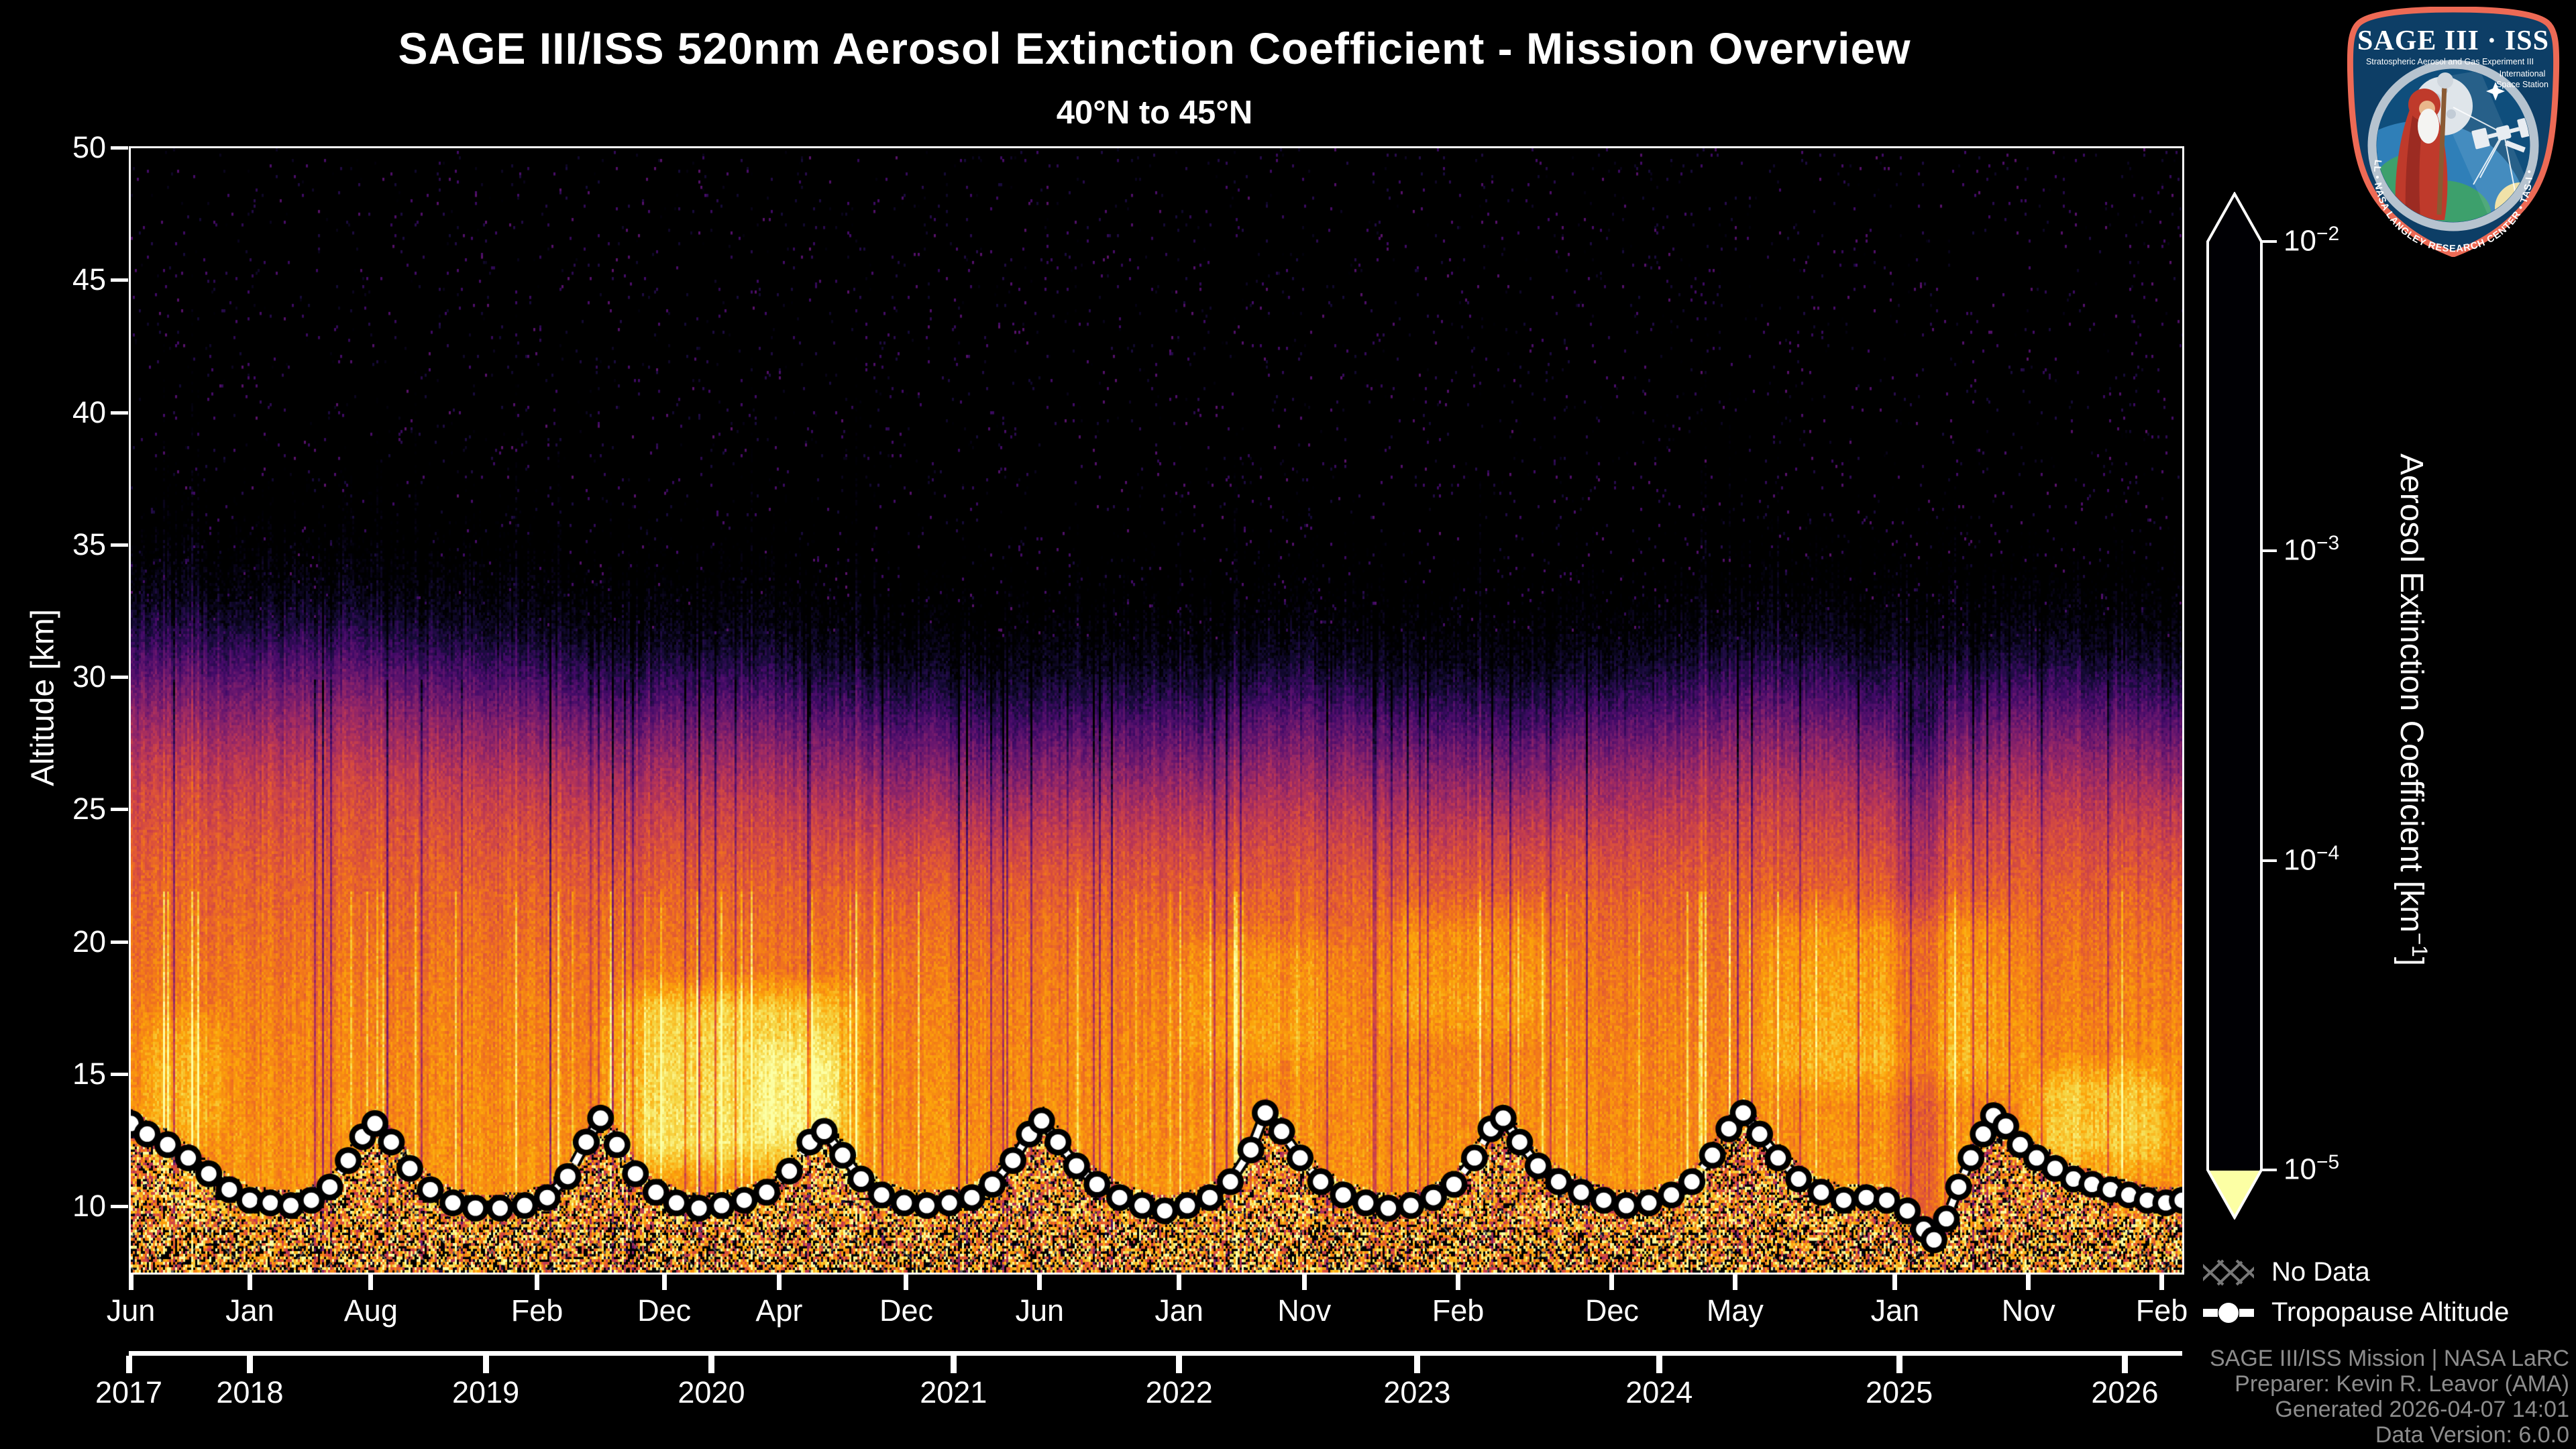 This screenshot has height=1449, width=2576. What do you see at coordinates (2411, 693) in the screenshot?
I see `colorbar-label-text: Aerosol Extinction Coefficient [km` at bounding box center [2411, 693].